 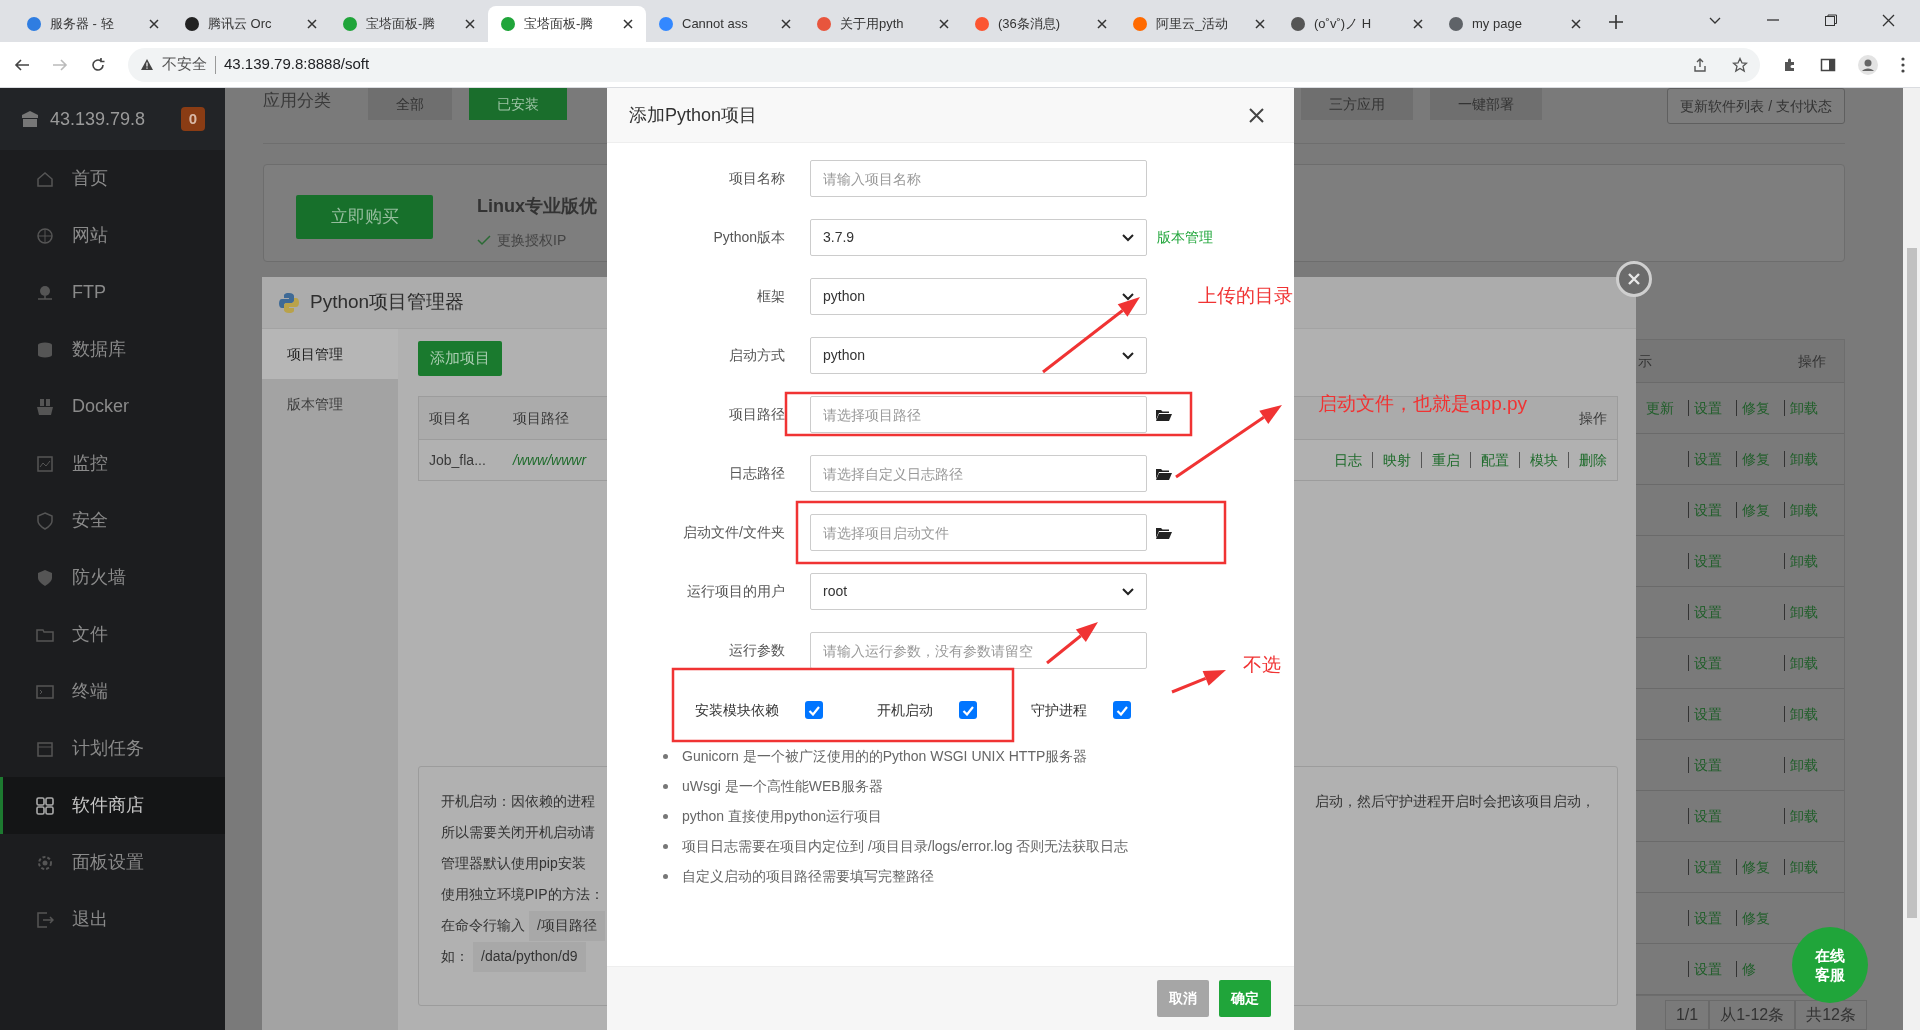 I want to click on sidebar-item: 计划任务, so click(x=112, y=748).